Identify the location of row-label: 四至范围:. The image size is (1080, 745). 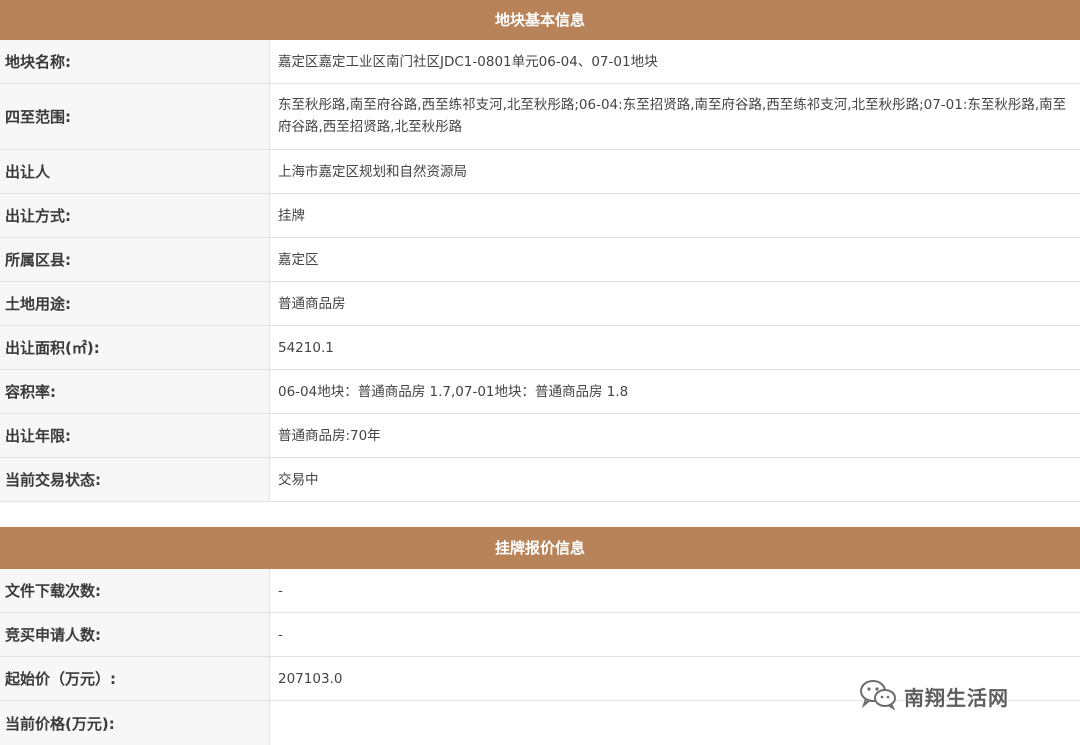
(135, 116).